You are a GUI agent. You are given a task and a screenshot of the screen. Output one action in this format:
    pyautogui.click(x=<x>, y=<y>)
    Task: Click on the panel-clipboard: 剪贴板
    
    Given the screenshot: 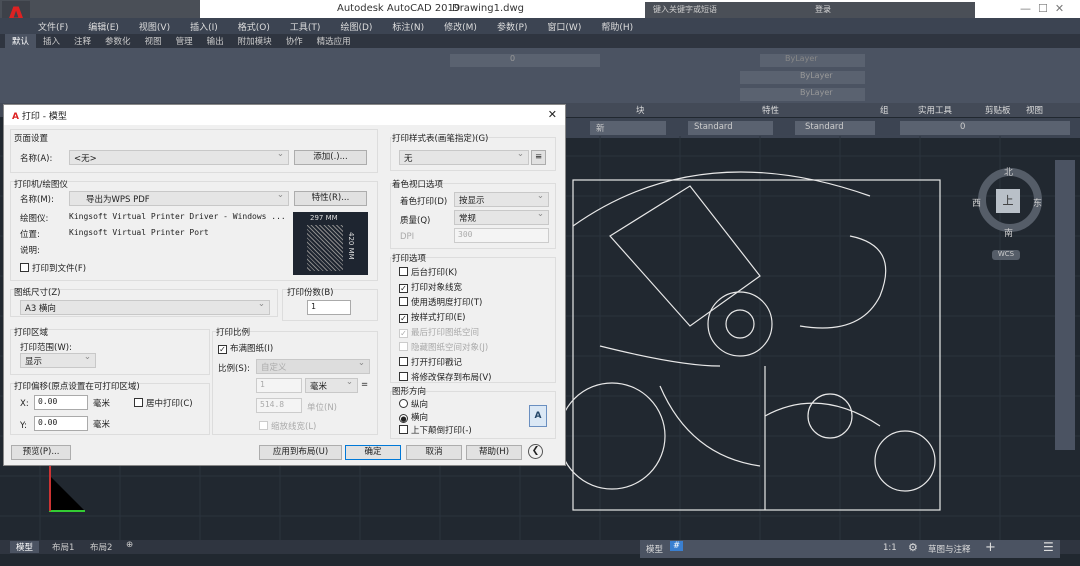 What is the action you would take?
    pyautogui.click(x=998, y=110)
    